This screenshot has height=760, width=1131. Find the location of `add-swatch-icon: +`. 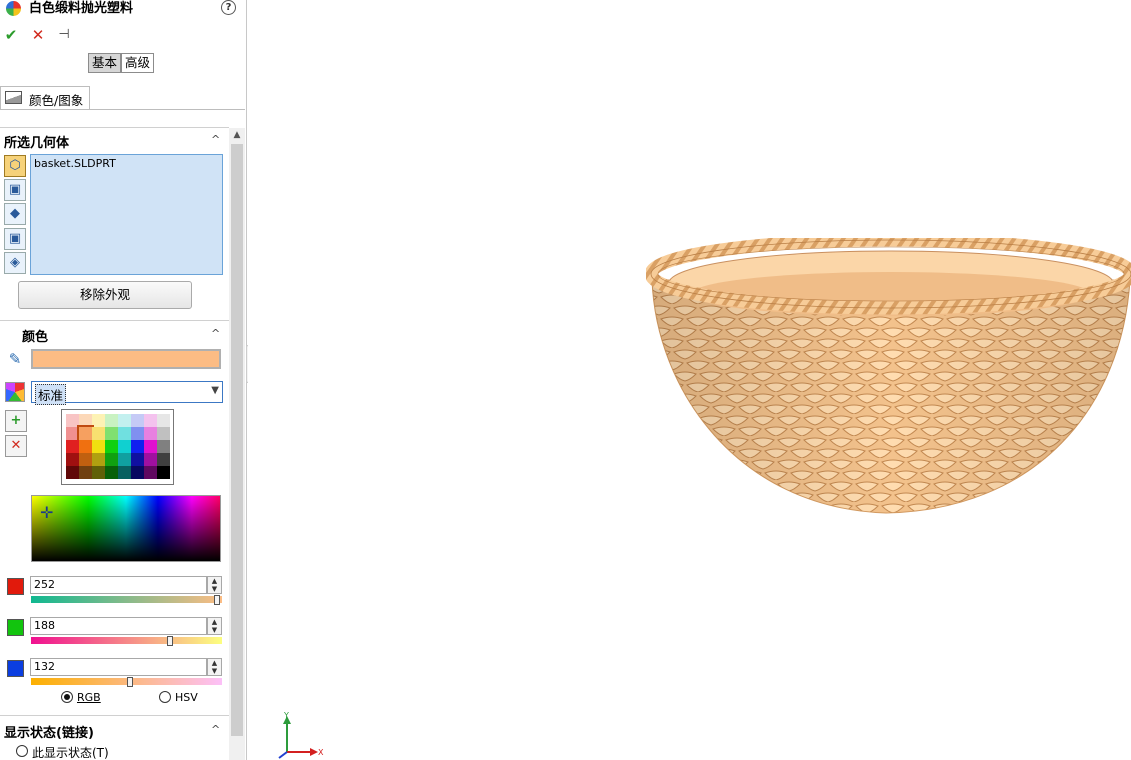

add-swatch-icon: + is located at coordinates (16, 421).